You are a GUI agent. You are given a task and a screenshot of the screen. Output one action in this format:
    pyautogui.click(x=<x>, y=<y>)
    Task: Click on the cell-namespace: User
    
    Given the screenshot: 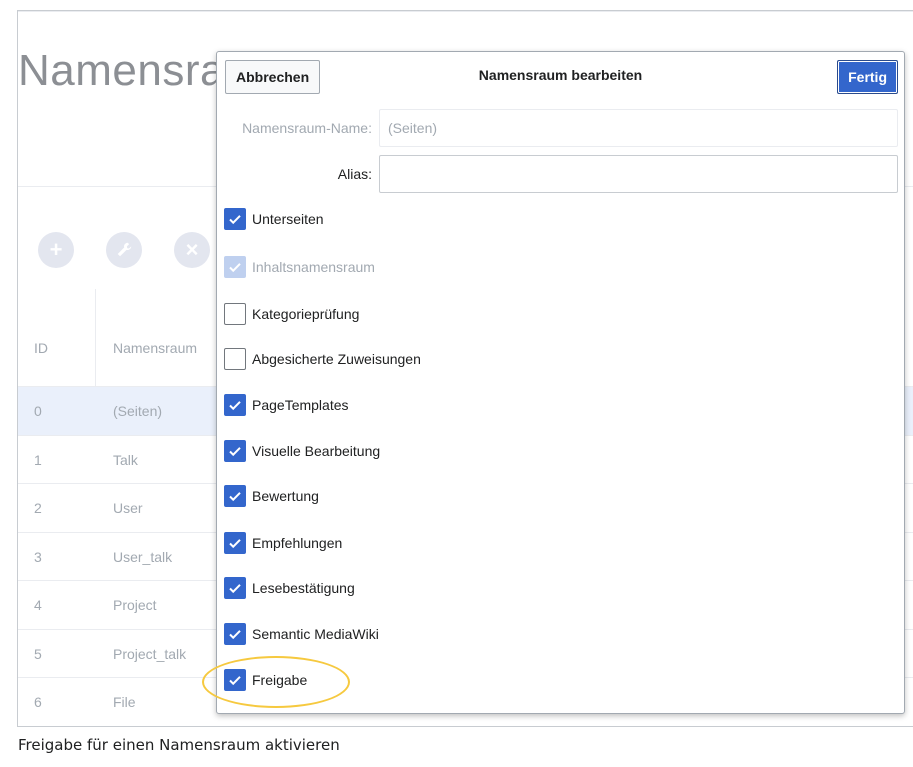 What is the action you would take?
    pyautogui.click(x=128, y=508)
    